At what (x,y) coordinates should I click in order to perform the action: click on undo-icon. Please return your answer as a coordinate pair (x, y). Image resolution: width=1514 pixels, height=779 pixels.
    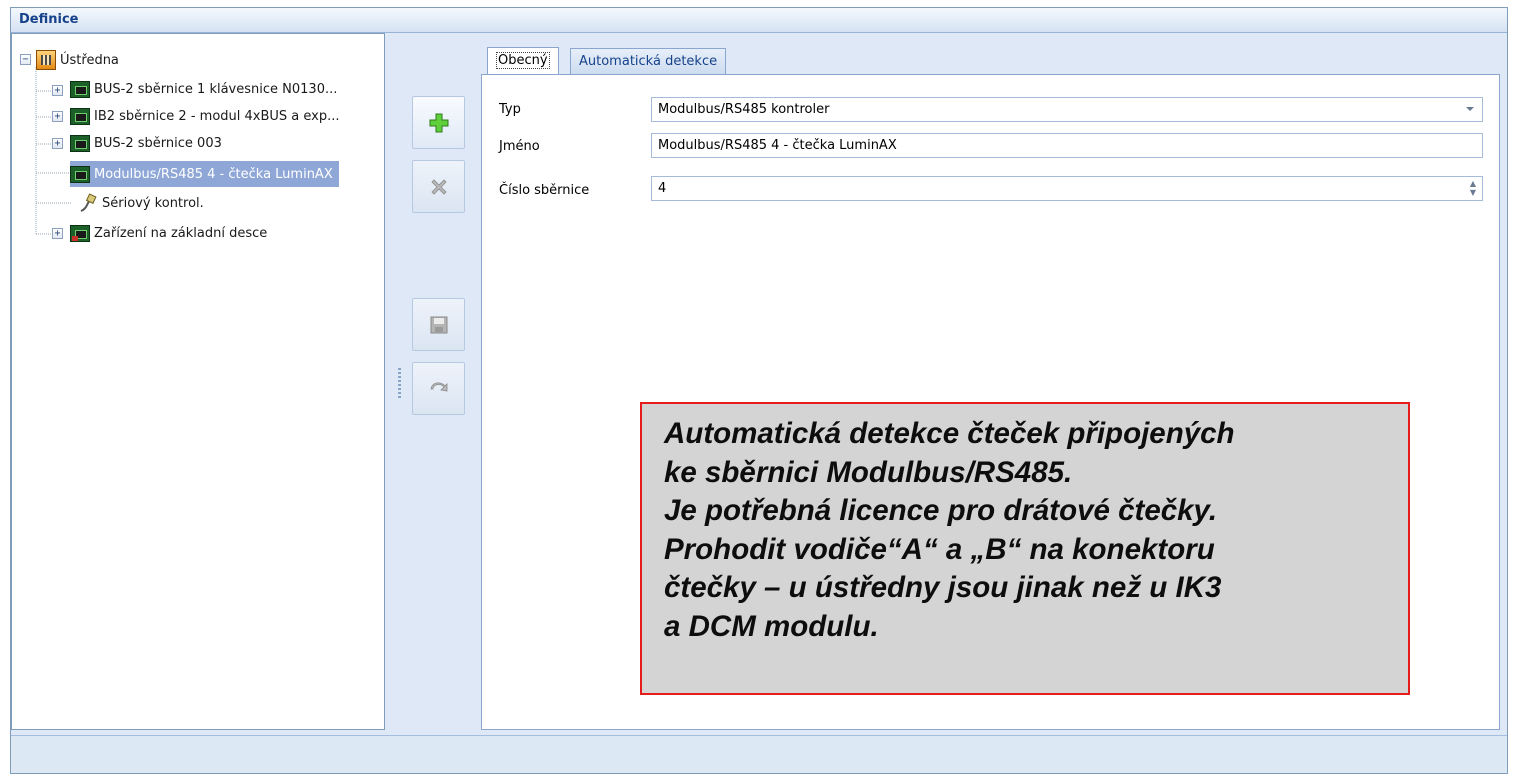
    Looking at the image, I should click on (438, 386).